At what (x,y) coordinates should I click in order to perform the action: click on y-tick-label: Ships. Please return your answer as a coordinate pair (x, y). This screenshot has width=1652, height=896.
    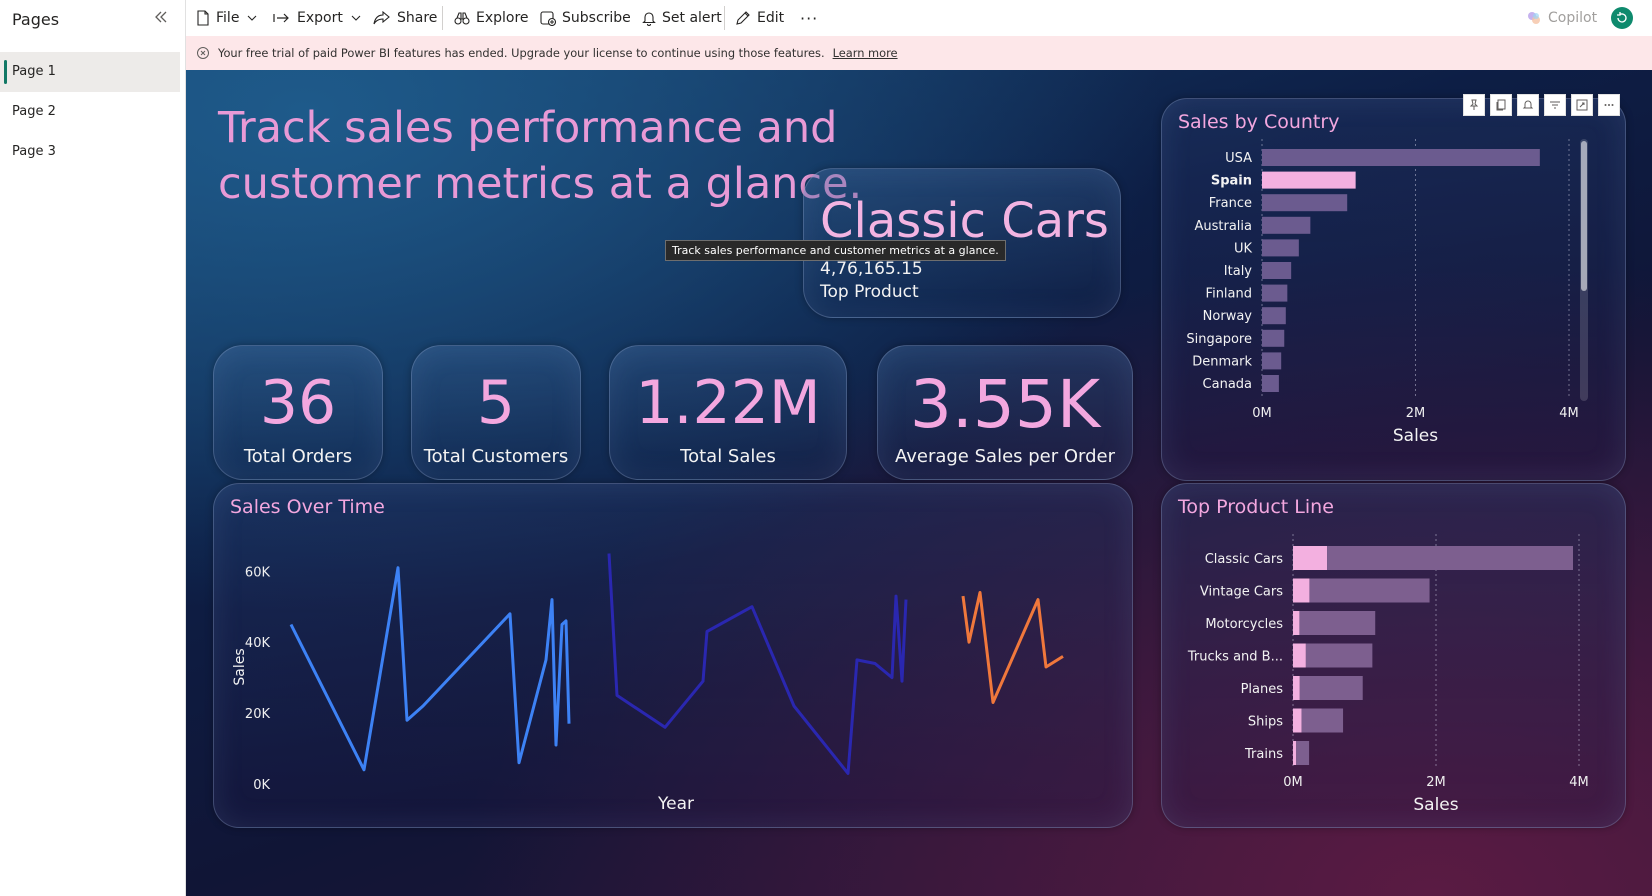
    Looking at the image, I should click on (1265, 722).